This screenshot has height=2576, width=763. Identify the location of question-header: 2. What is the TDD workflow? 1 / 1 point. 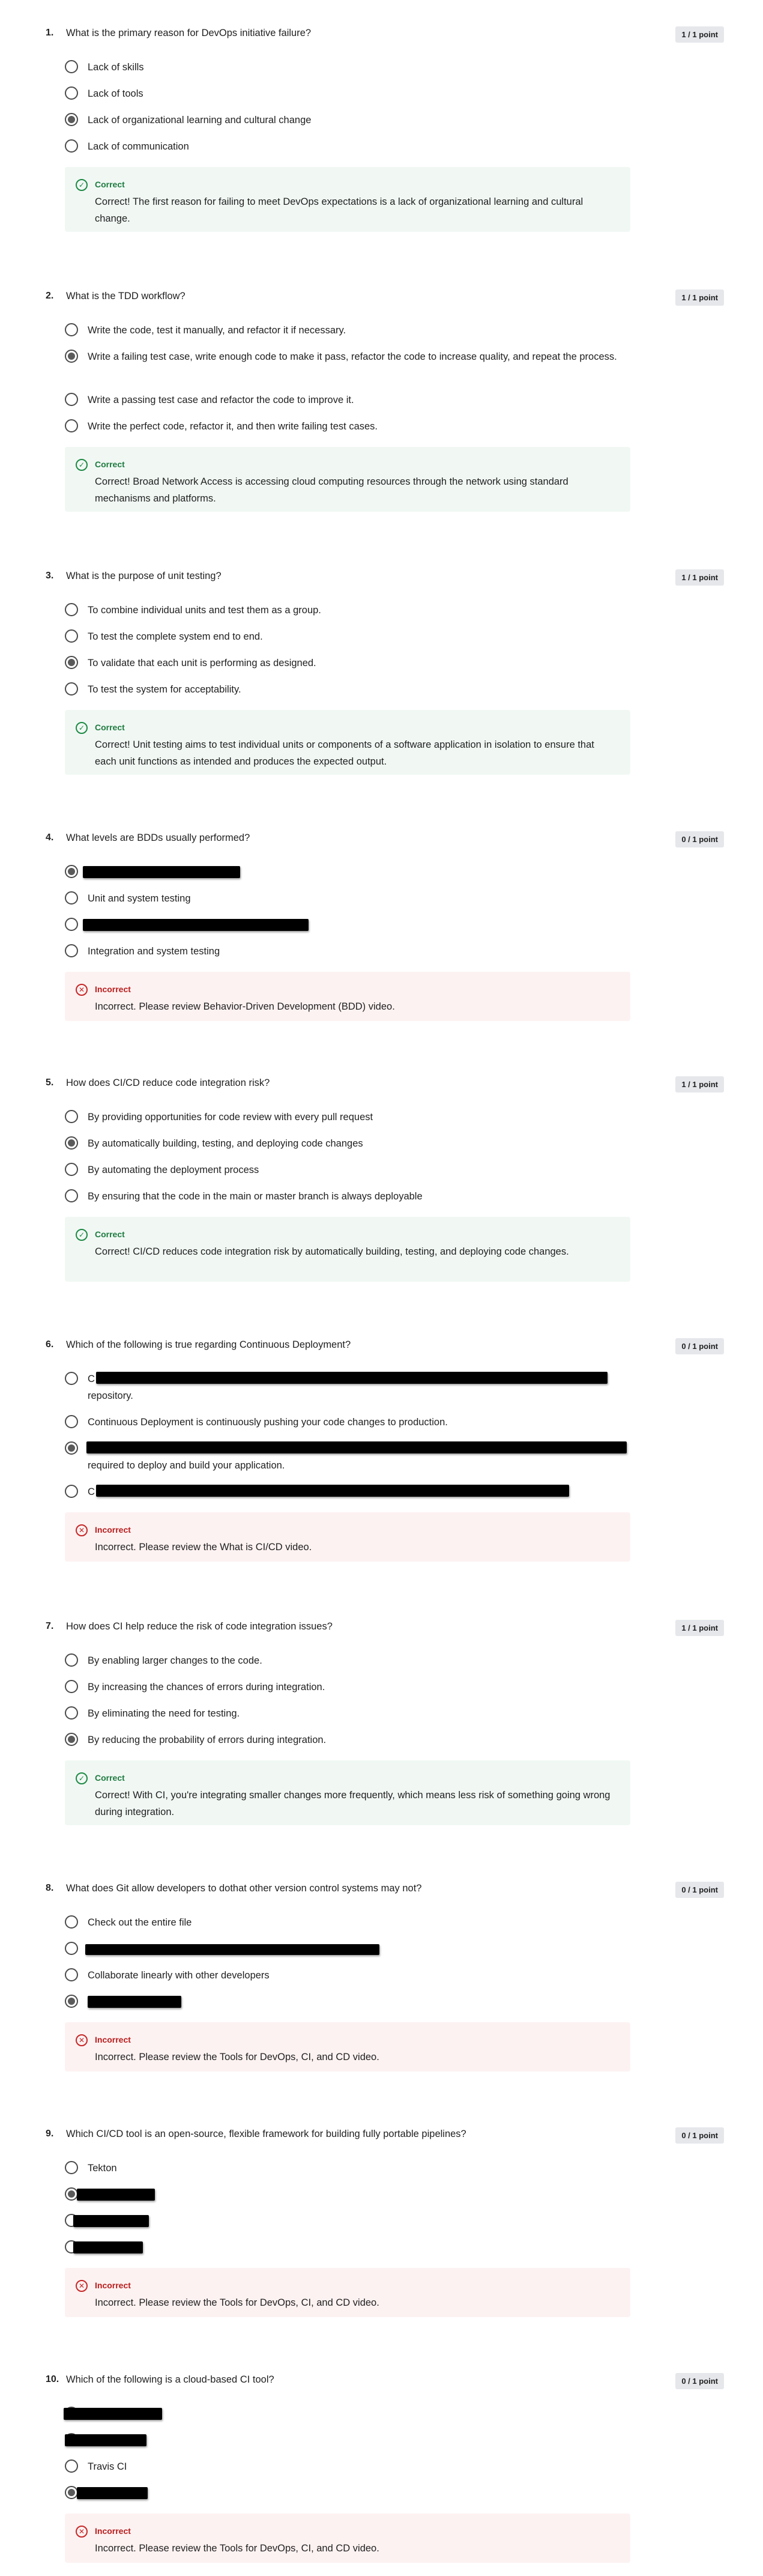
(385, 297).